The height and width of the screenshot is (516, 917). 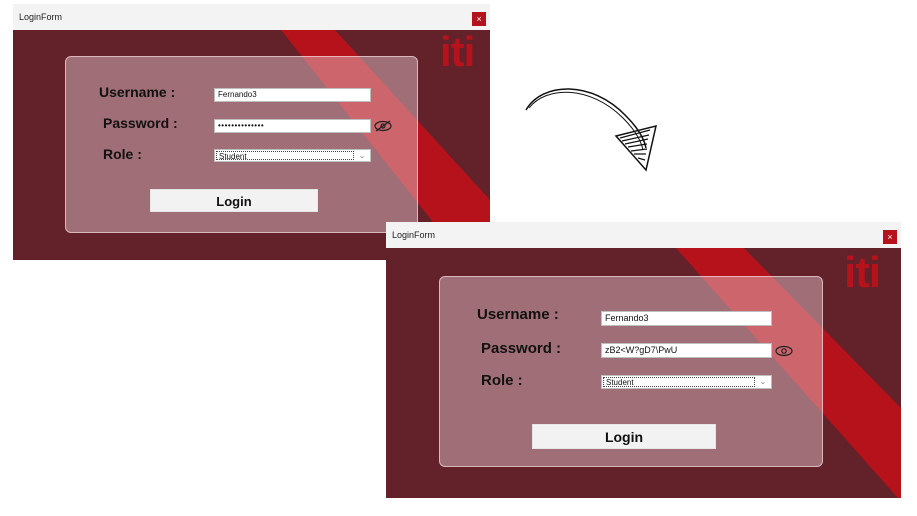 What do you see at coordinates (383, 126) in the screenshot?
I see `eye-slash-icon` at bounding box center [383, 126].